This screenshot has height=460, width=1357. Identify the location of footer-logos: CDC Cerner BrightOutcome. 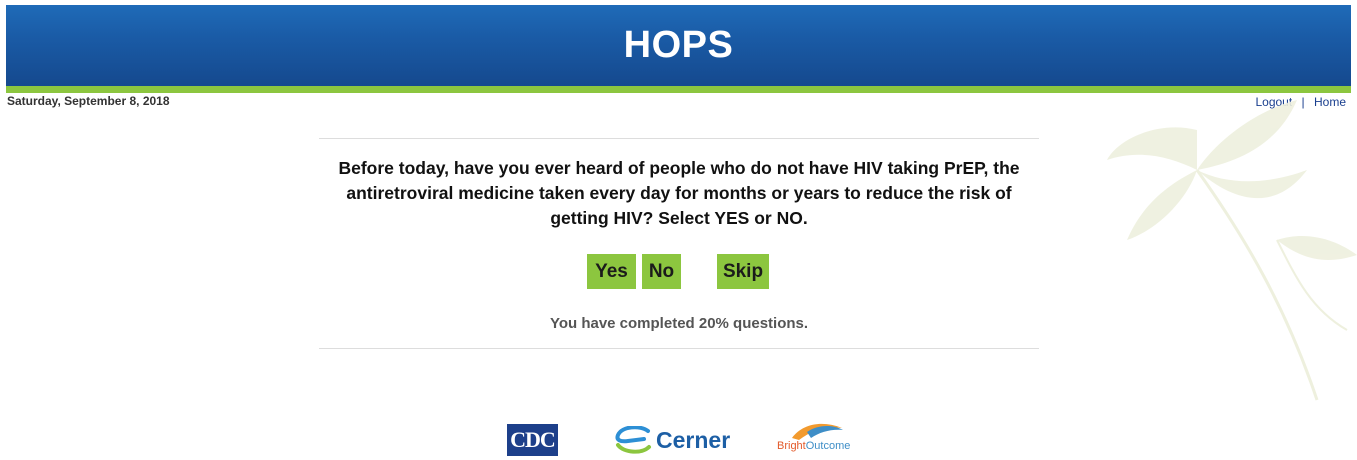
(678, 438).